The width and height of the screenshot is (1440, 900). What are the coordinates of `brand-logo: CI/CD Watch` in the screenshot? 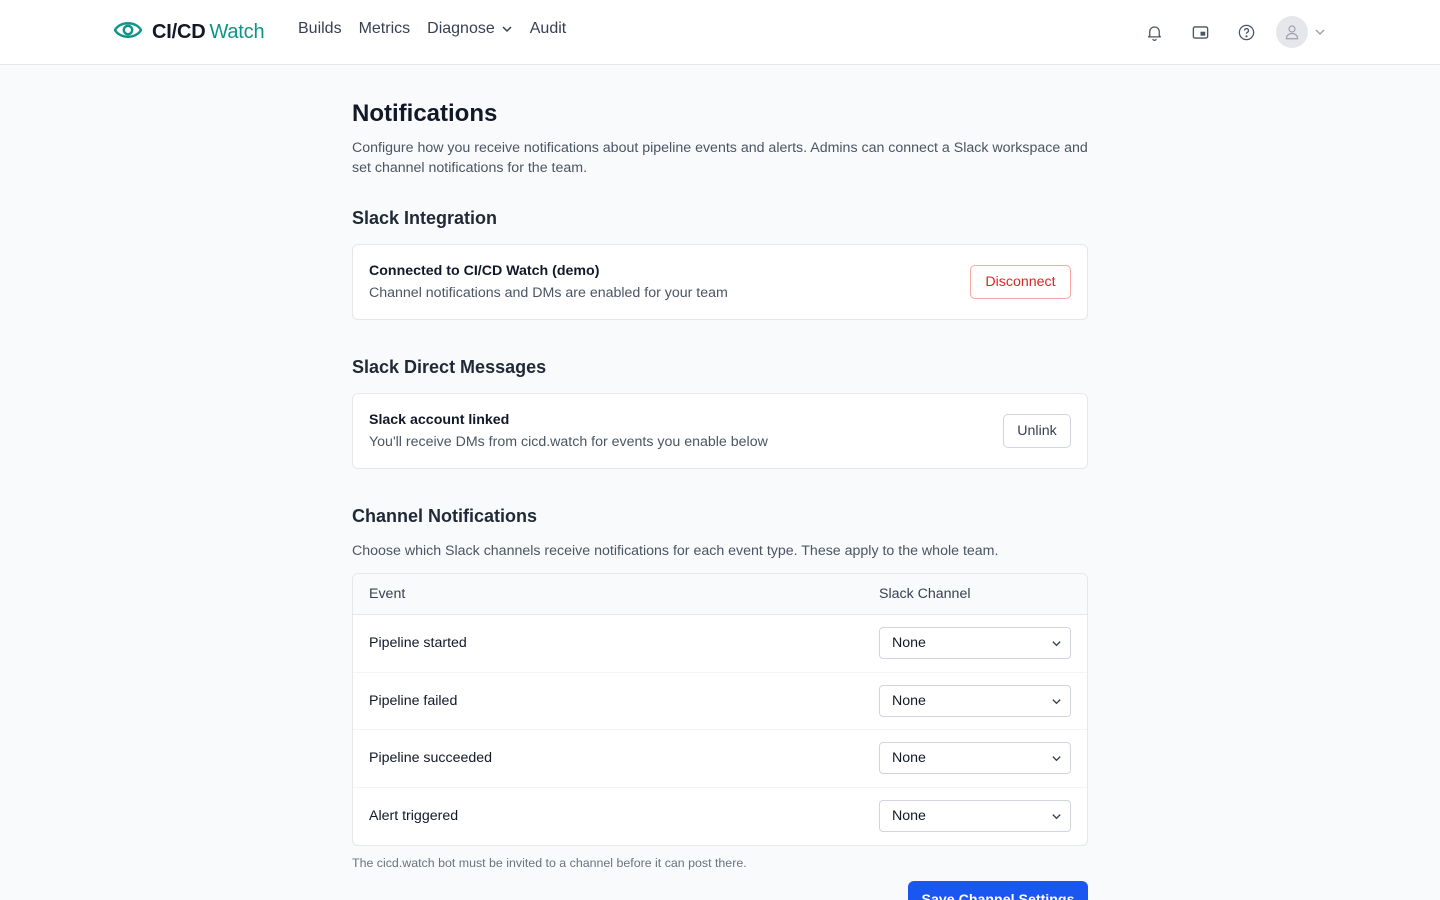 It's located at (189, 32).